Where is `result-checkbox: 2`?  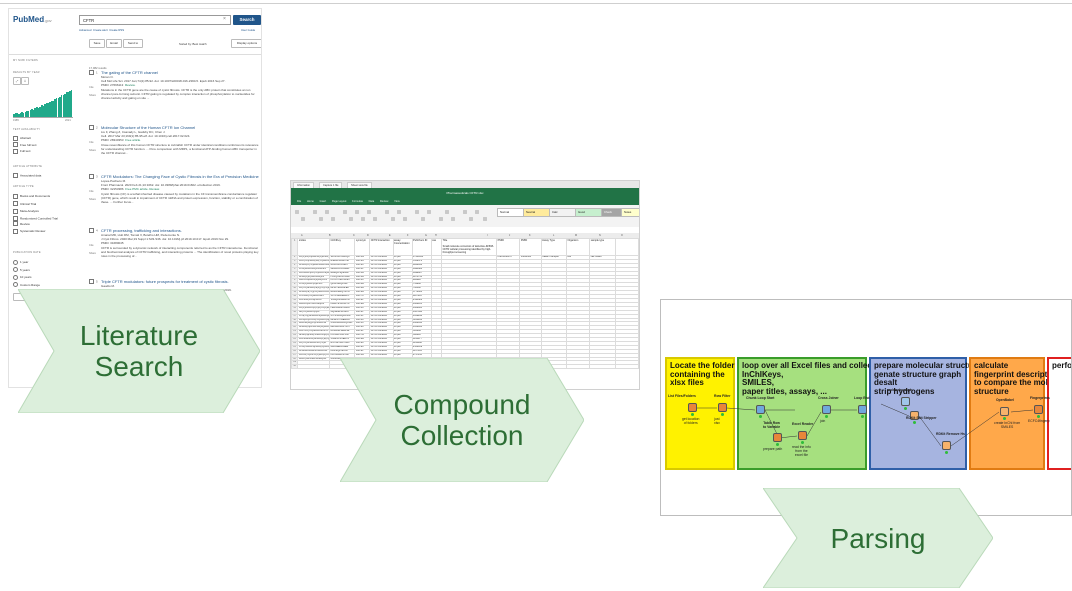
result-checkbox: 2 is located at coordinates (93, 127).